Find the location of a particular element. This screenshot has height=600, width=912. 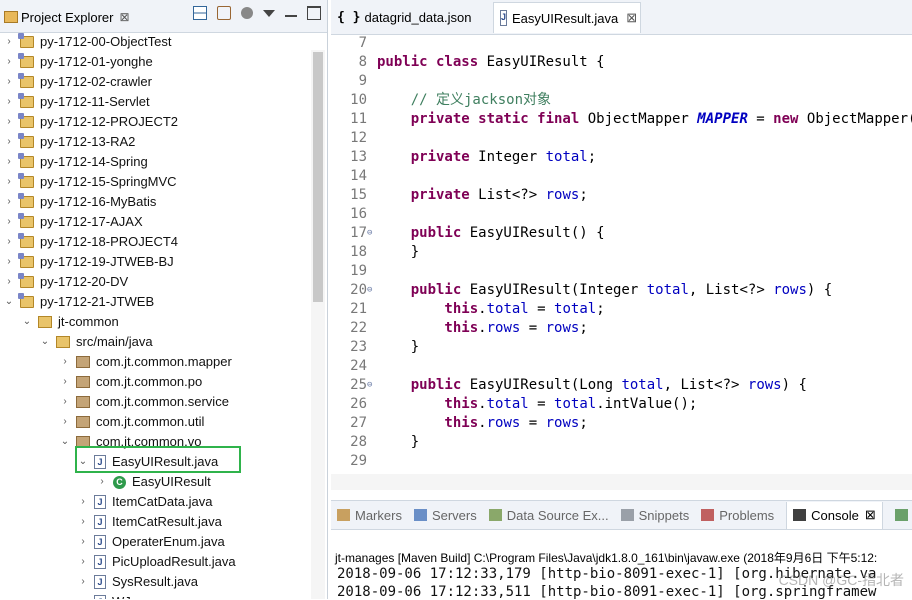

tree-item: › py-1712-14-Spring is located at coordinates (76, 162).